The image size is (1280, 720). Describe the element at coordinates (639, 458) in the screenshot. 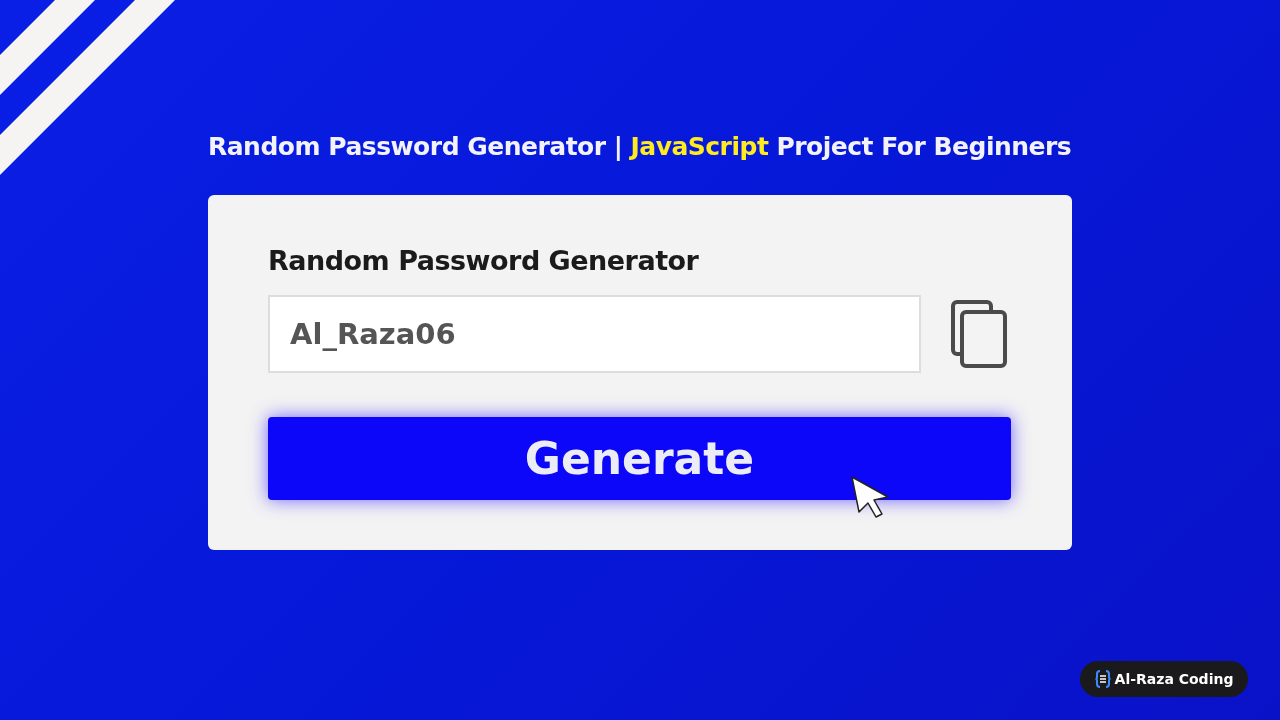

I see `generate-button: Generate` at that location.